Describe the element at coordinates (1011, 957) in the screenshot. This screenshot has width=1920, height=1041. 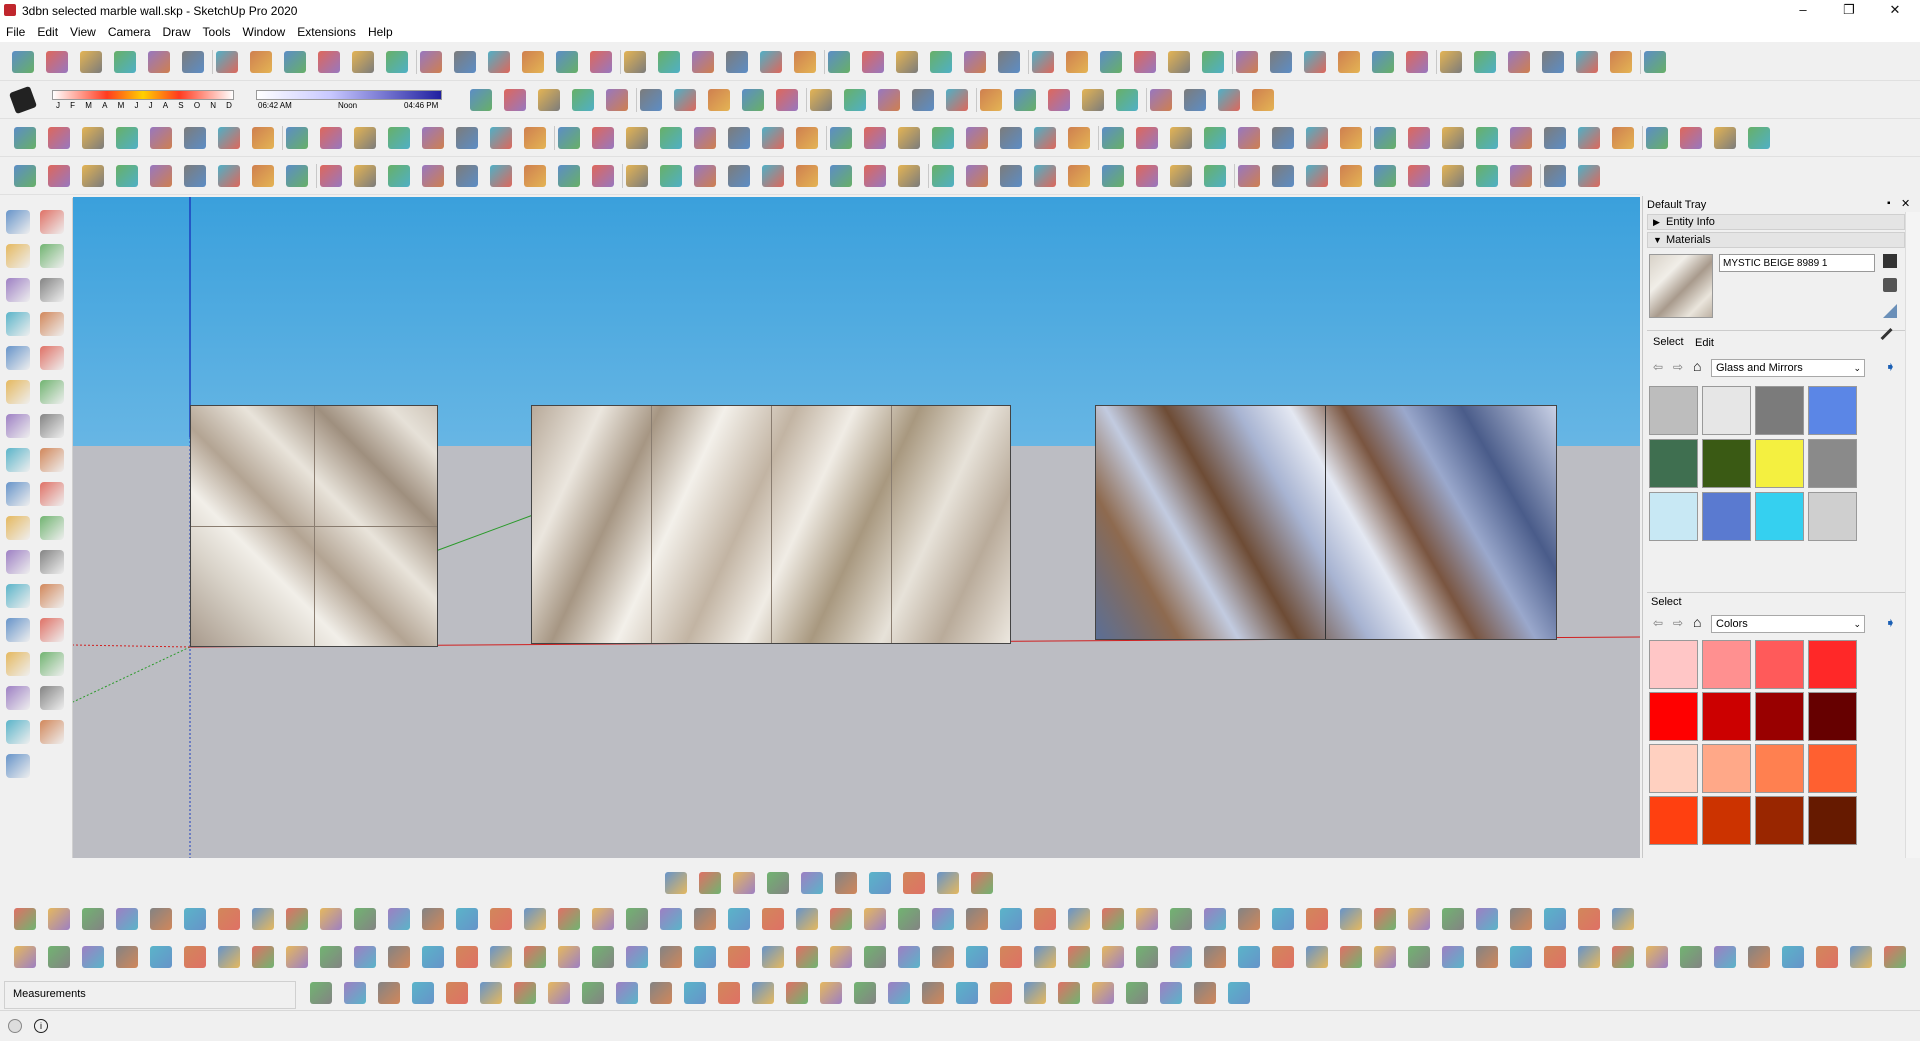
I see `material-icon` at that location.